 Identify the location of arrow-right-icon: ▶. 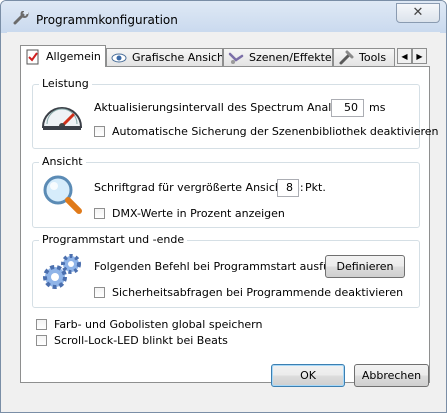
(419, 56).